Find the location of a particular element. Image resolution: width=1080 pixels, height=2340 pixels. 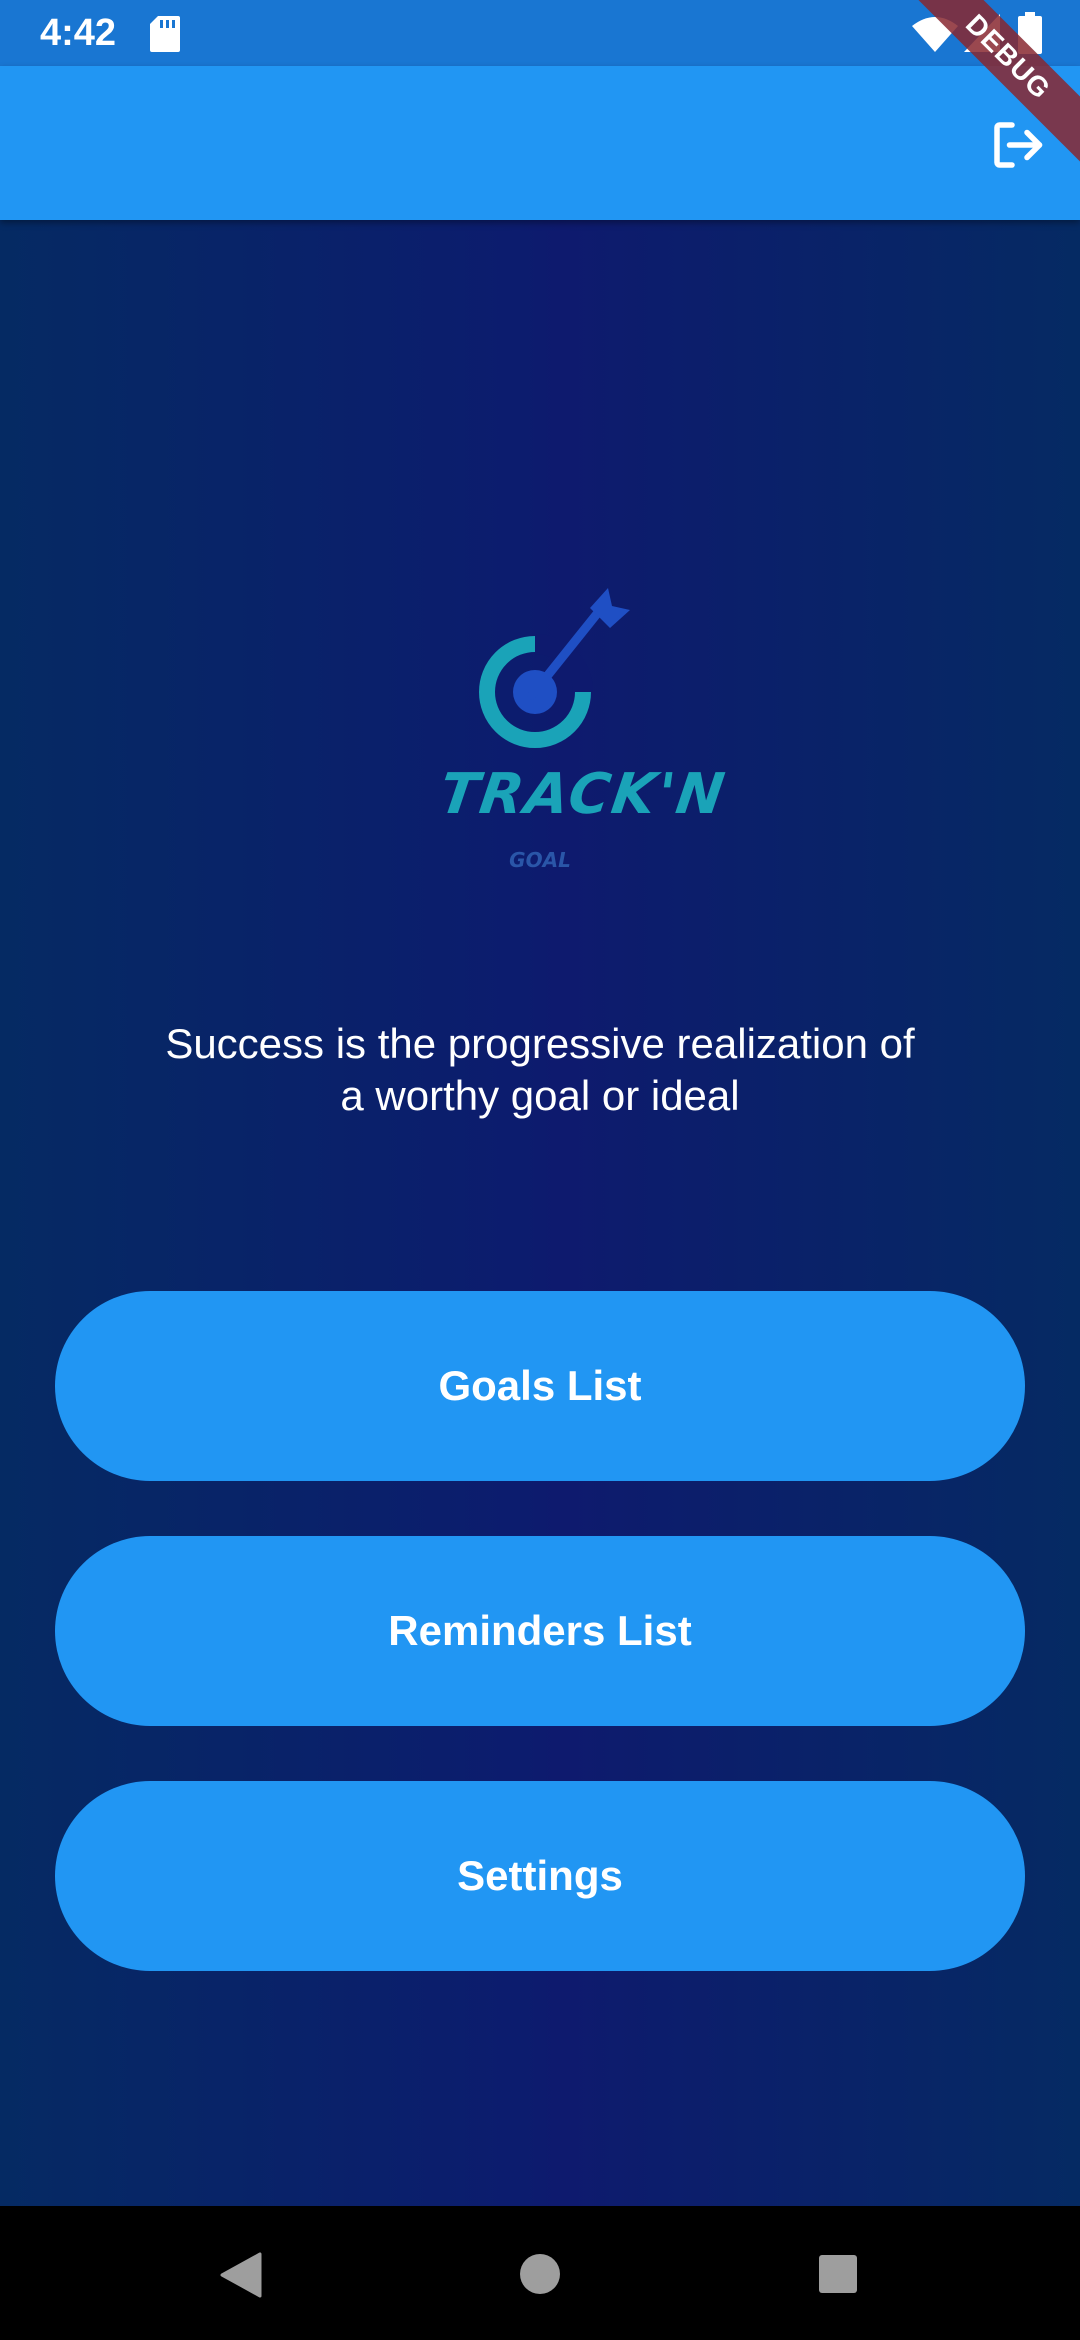

status-bar: 4:42 is located at coordinates (540, 33).